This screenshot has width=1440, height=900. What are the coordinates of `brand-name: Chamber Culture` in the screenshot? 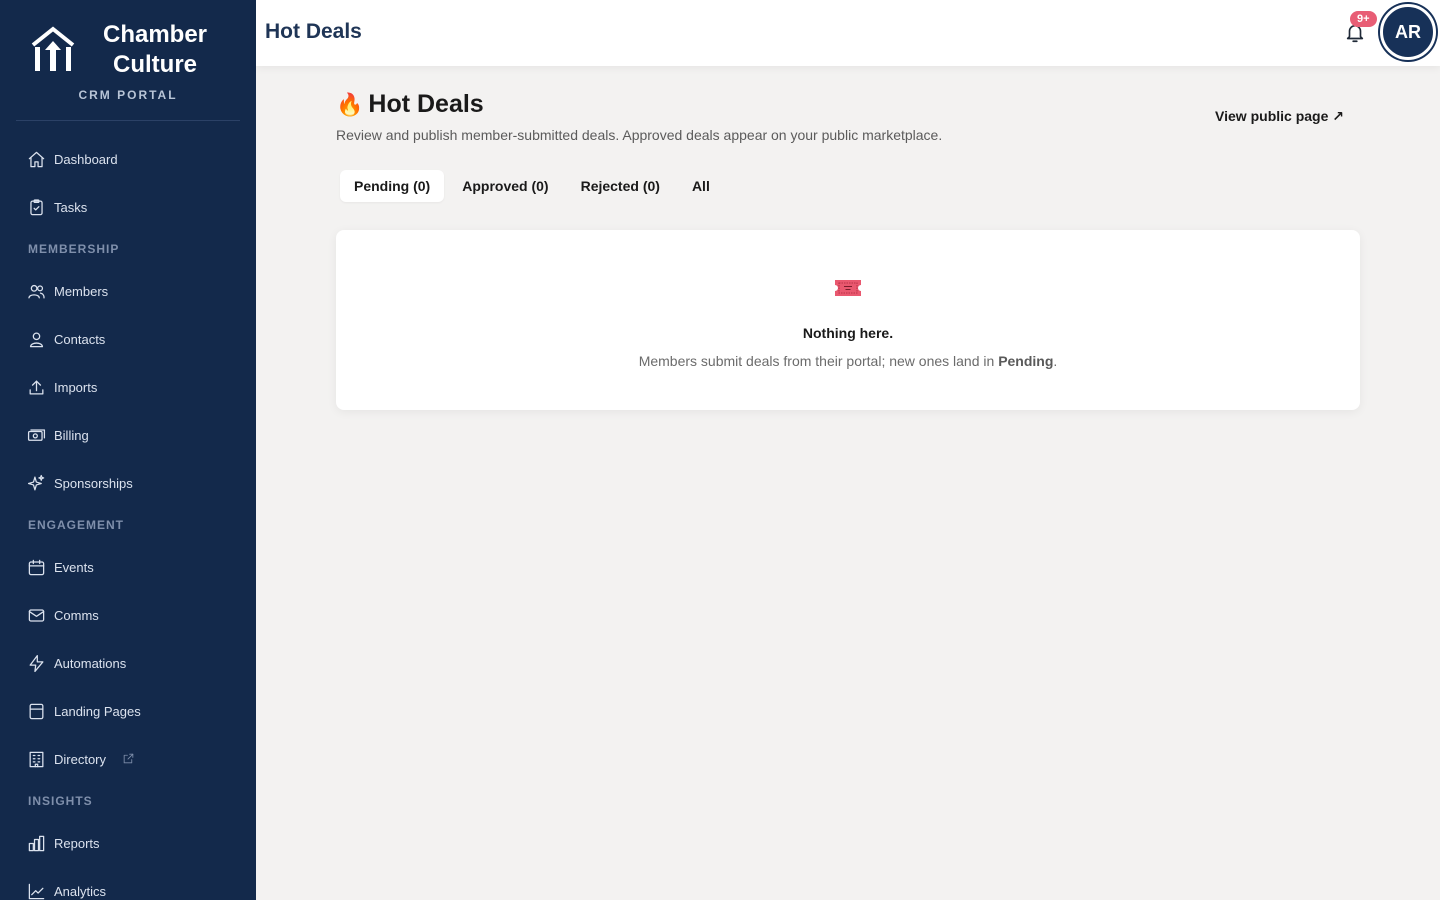 It's located at (155, 50).